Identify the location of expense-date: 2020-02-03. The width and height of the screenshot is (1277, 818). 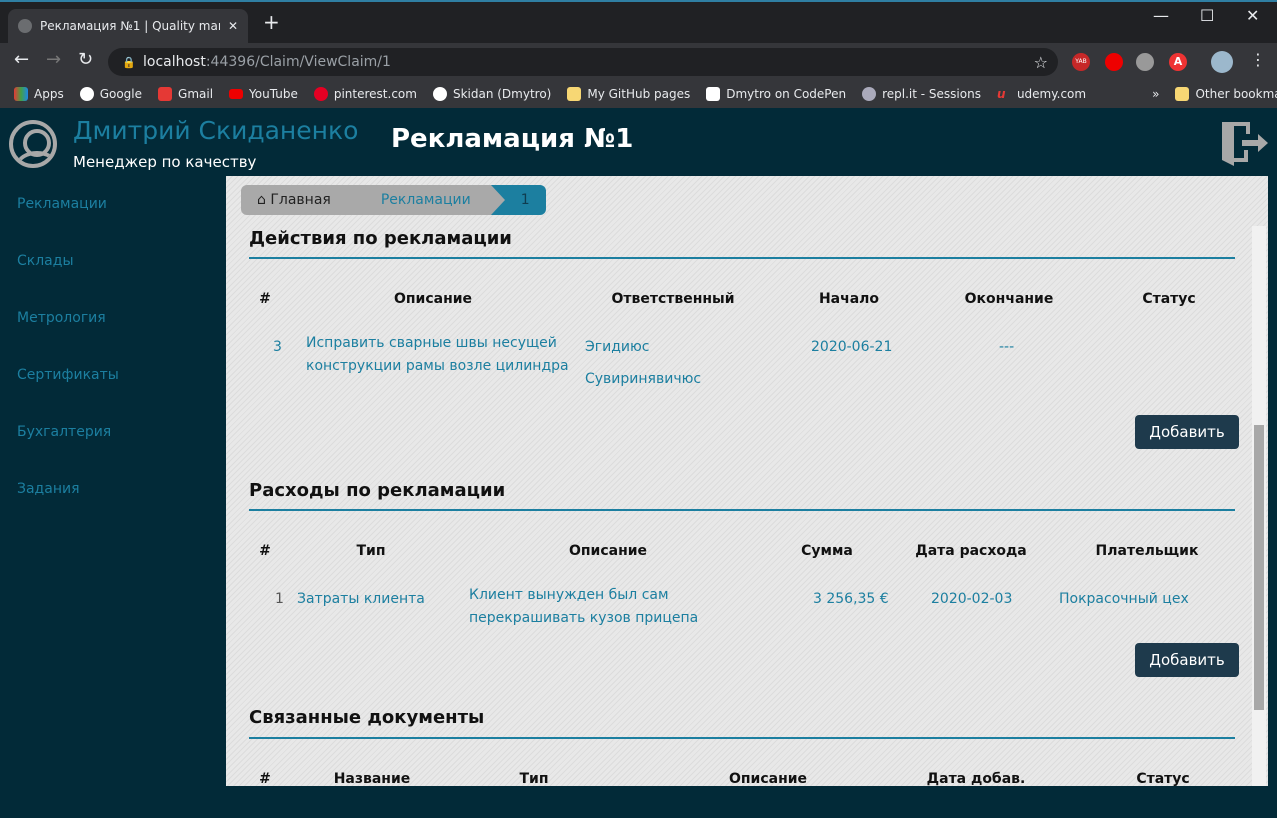
(972, 599).